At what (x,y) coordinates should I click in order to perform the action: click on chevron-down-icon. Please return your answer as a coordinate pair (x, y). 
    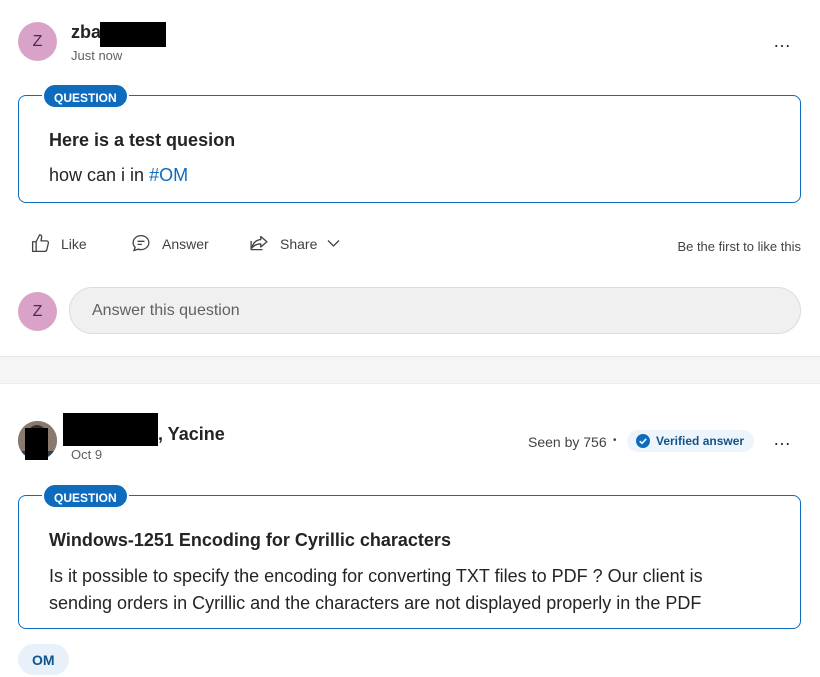
    Looking at the image, I should click on (333, 243).